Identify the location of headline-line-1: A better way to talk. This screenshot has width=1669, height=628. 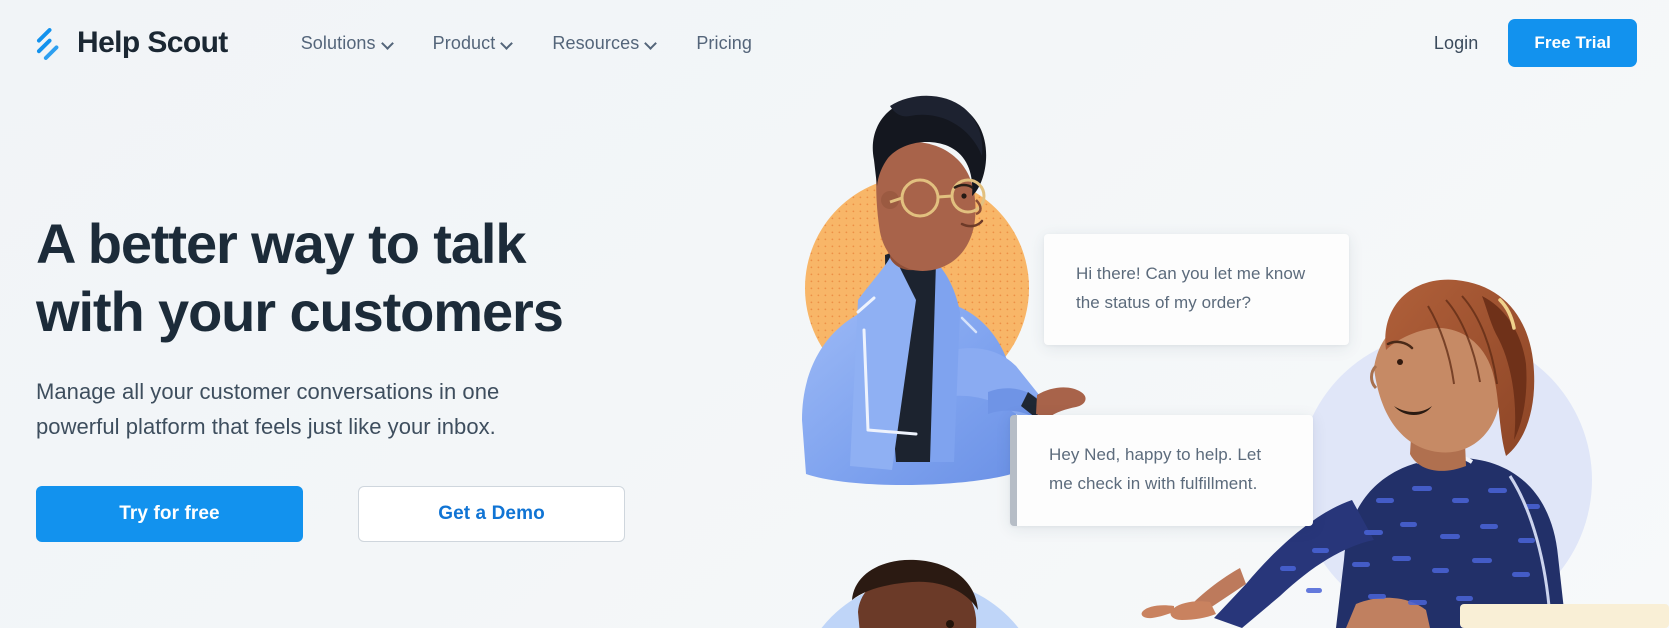
(281, 243).